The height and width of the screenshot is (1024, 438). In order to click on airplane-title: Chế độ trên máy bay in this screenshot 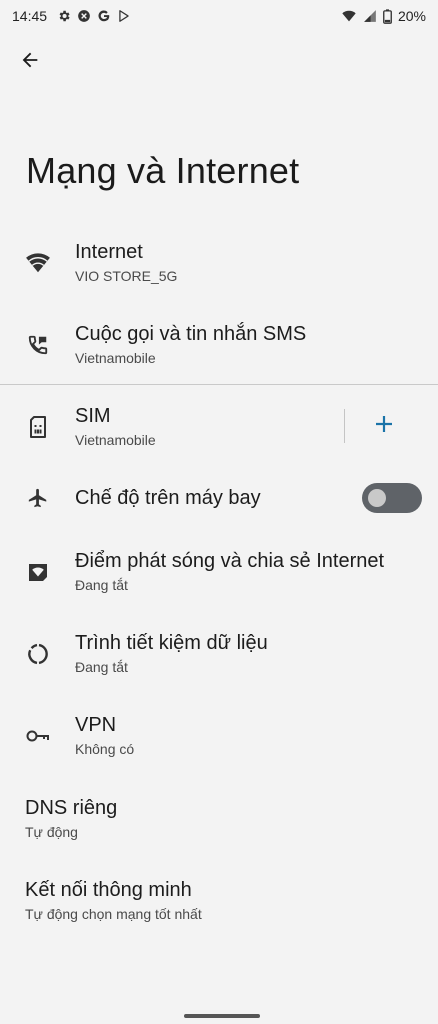, I will do `click(168, 497)`.